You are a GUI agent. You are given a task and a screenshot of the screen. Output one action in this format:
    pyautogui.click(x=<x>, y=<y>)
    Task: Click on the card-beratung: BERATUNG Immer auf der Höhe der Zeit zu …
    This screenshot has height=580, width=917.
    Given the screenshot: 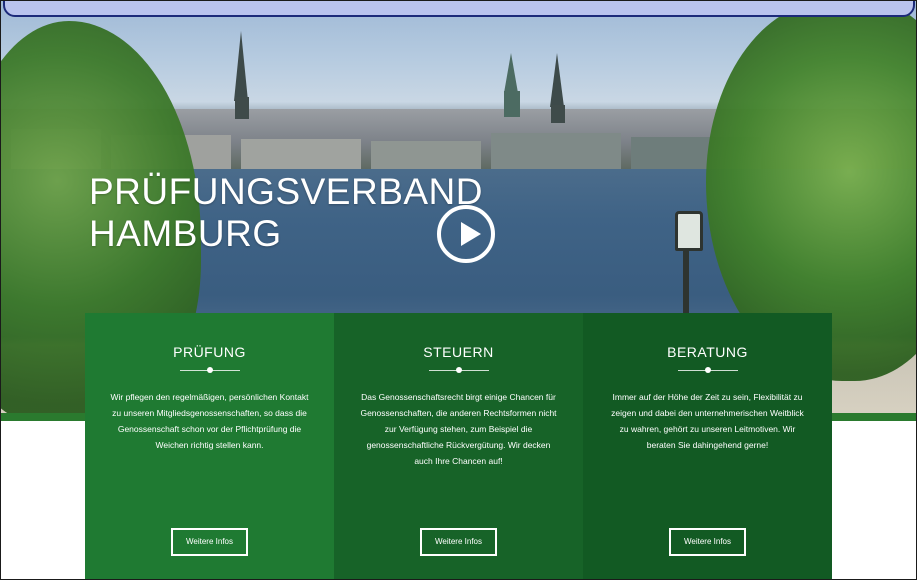 What is the action you would take?
    pyautogui.click(x=707, y=446)
    